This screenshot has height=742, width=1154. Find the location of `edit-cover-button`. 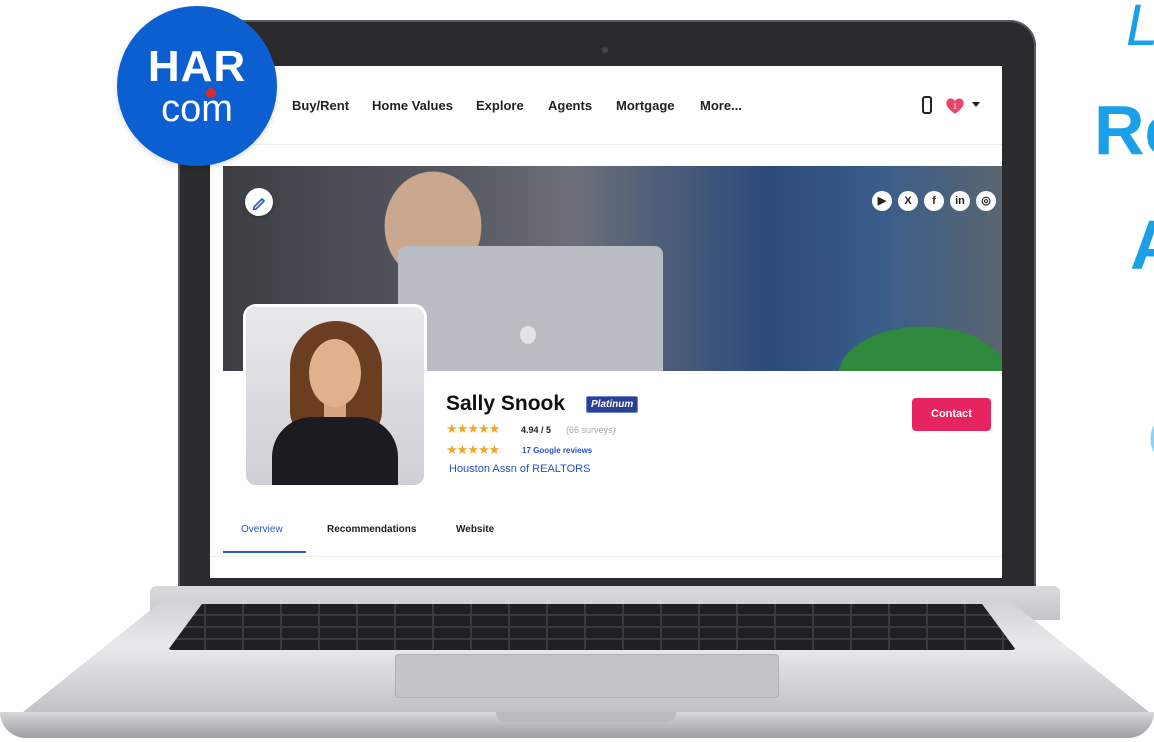

edit-cover-button is located at coordinates (259, 202).